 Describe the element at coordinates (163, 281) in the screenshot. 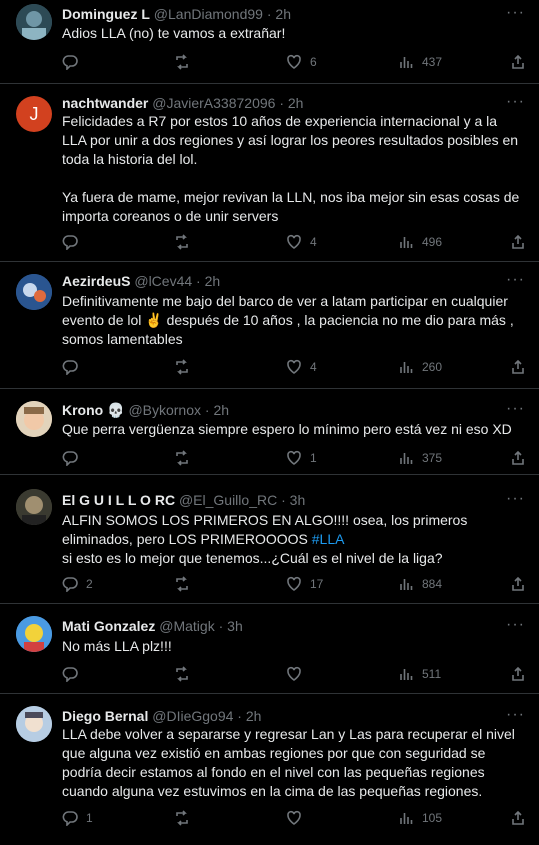

I see `author-handle: @lCev44` at that location.